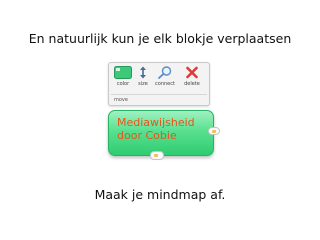 Image resolution: width=320 pixels, height=240 pixels. Describe the element at coordinates (121, 100) in the screenshot. I see `move-label: move` at that location.